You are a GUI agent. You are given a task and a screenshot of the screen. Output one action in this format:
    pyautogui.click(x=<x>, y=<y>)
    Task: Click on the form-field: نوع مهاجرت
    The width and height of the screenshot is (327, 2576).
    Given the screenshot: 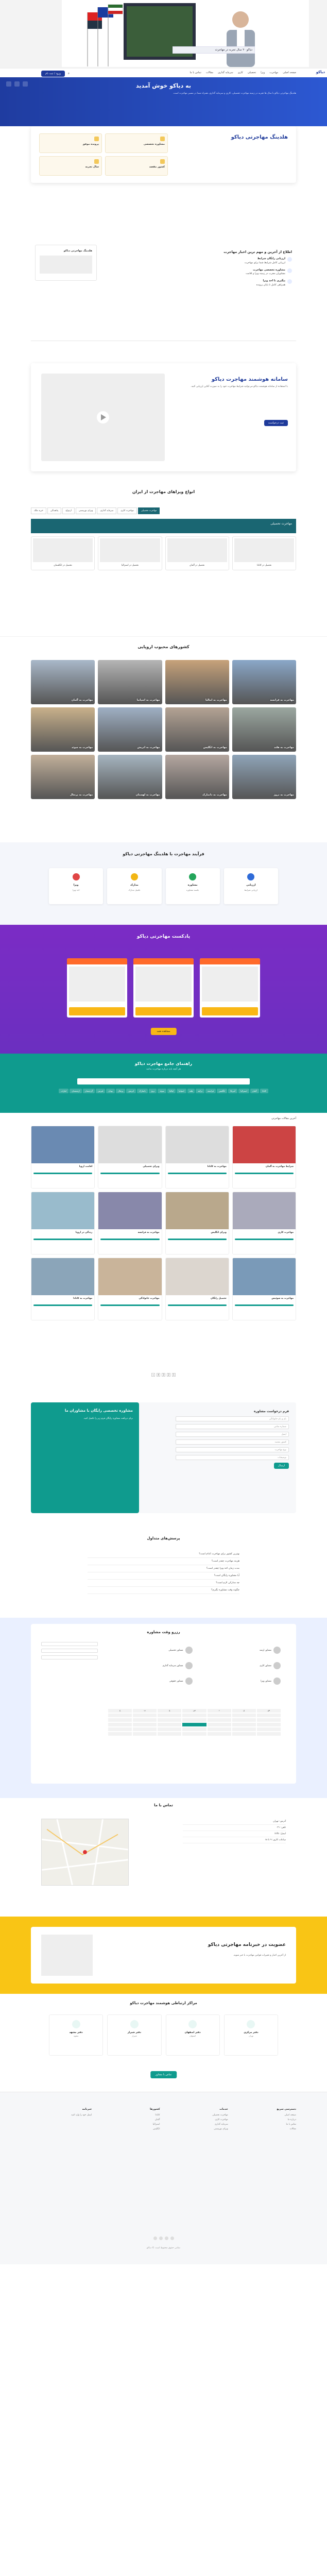 What is the action you would take?
    pyautogui.click(x=232, y=1449)
    